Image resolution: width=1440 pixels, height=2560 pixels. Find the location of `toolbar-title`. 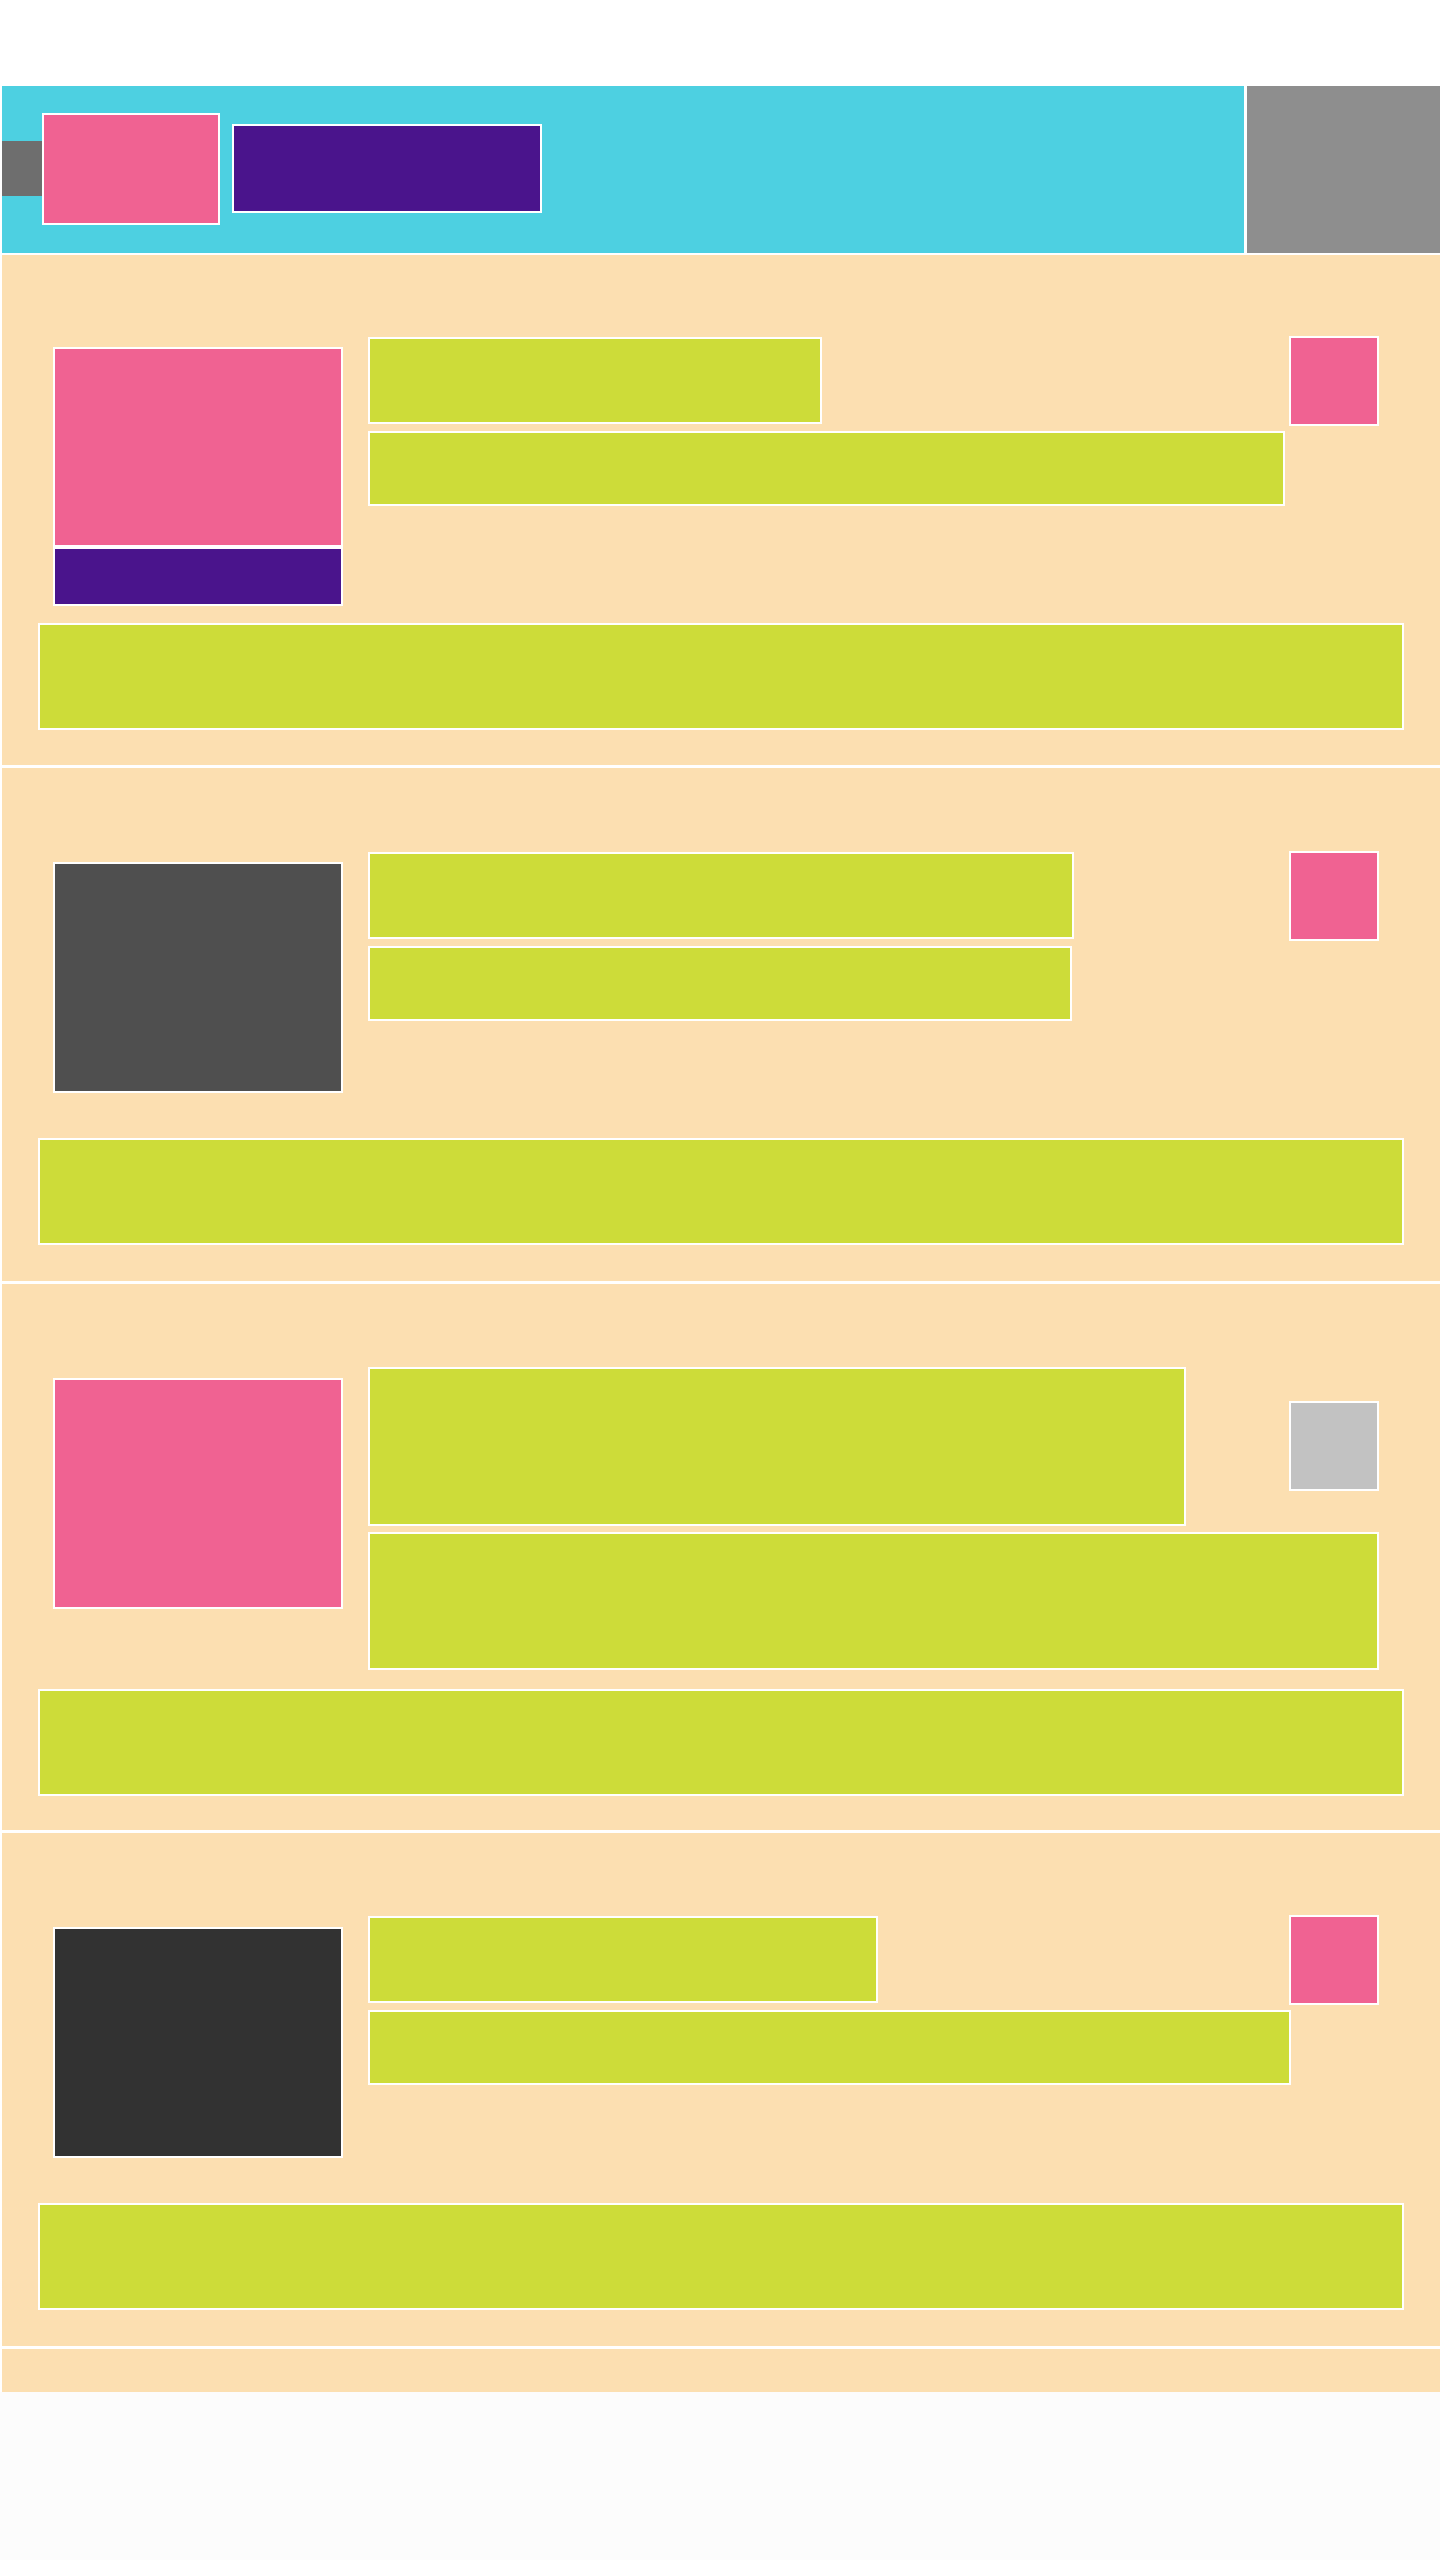

toolbar-title is located at coordinates (387, 168).